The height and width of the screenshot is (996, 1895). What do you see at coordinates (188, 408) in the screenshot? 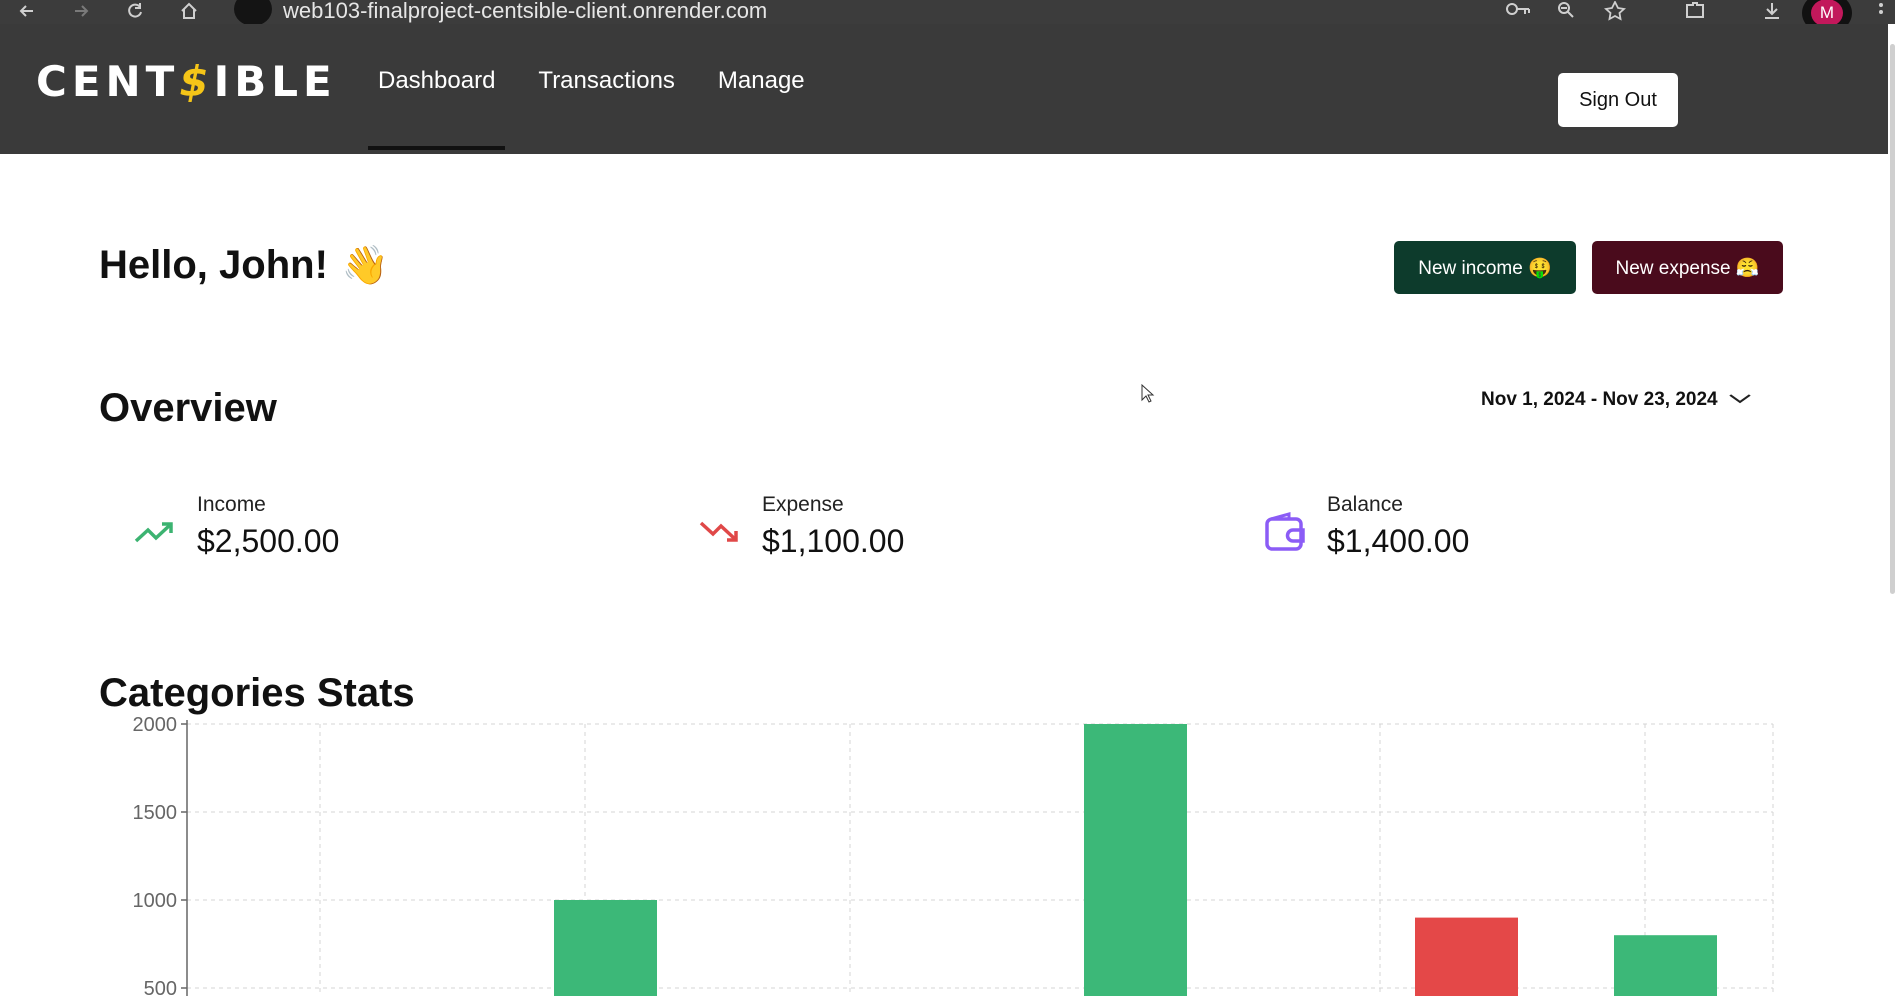
I see `overview-title: Overview` at bounding box center [188, 408].